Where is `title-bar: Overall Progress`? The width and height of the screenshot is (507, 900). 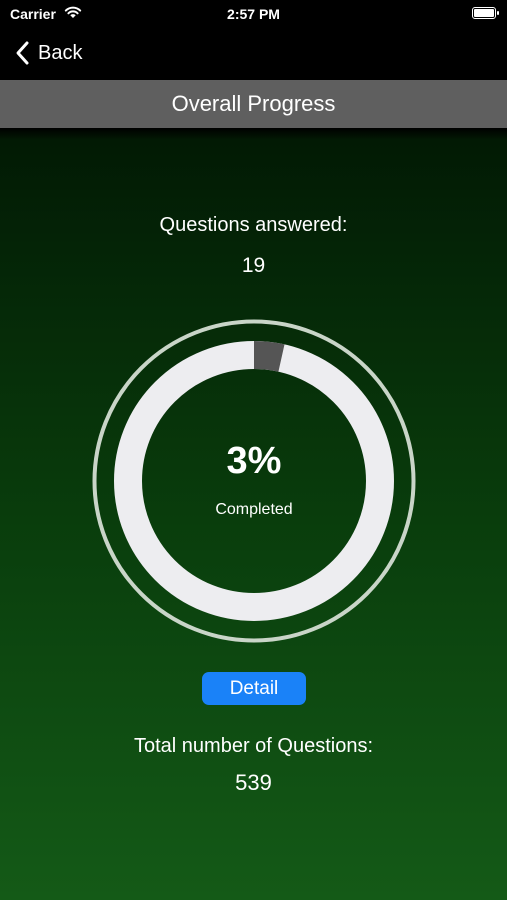
title-bar: Overall Progress is located at coordinates (253, 104).